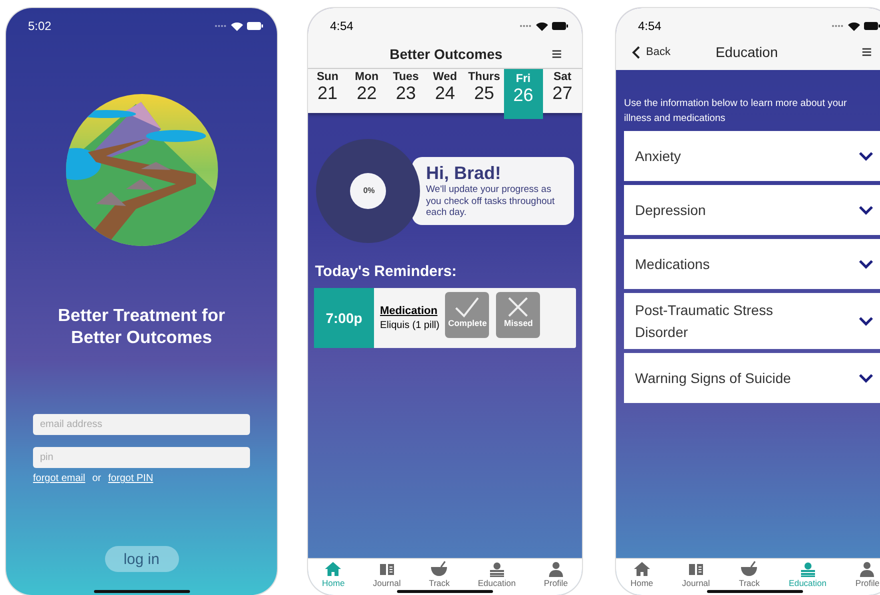 Image resolution: width=880 pixels, height=595 pixels. Describe the element at coordinates (97, 478) in the screenshot. I see `separator-text: or` at that location.